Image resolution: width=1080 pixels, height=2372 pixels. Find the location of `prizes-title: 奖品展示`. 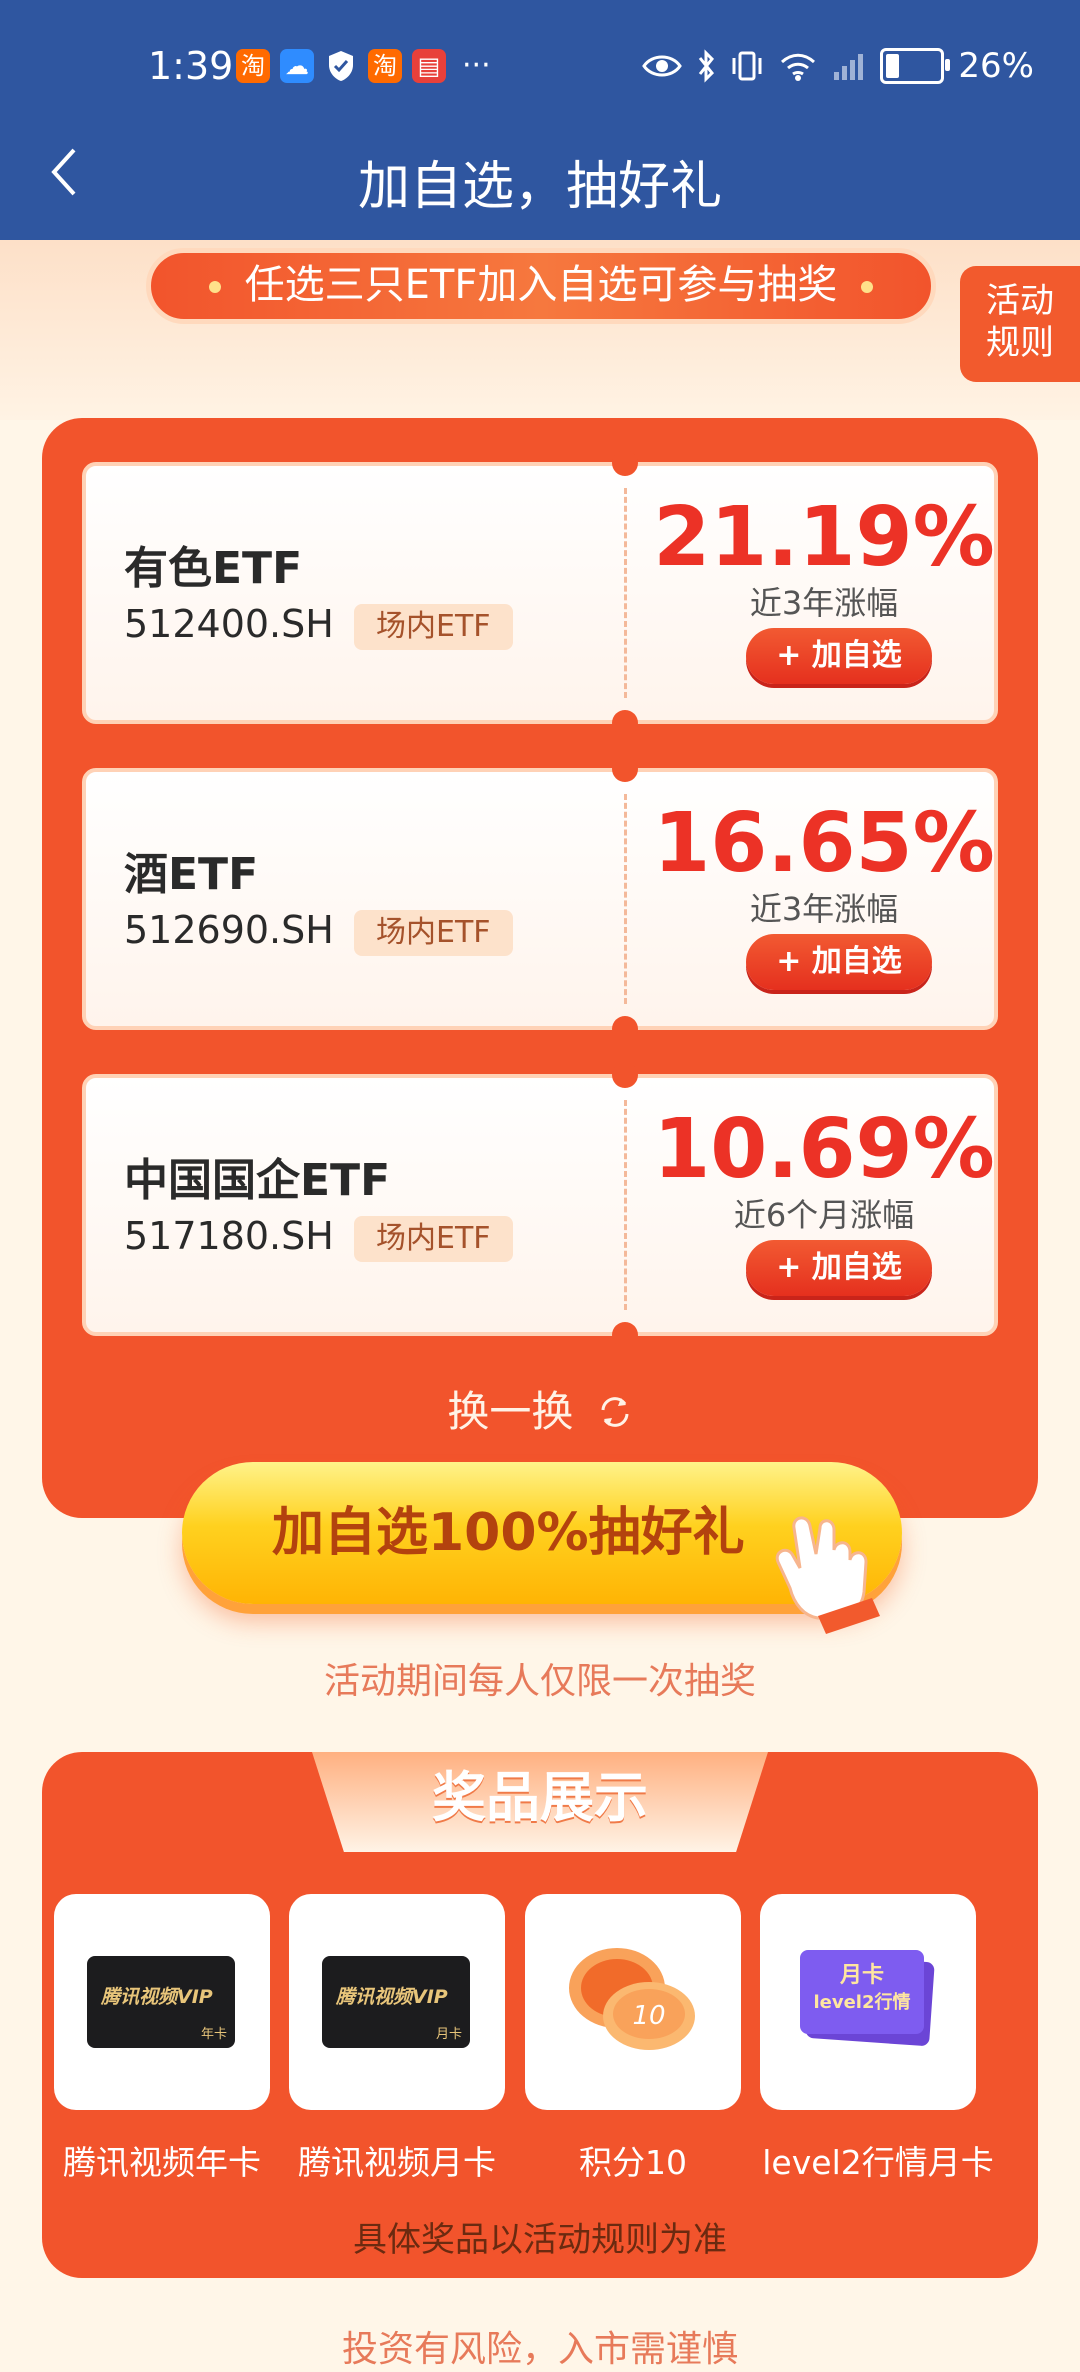

prizes-title: 奖品展示 is located at coordinates (540, 1802).